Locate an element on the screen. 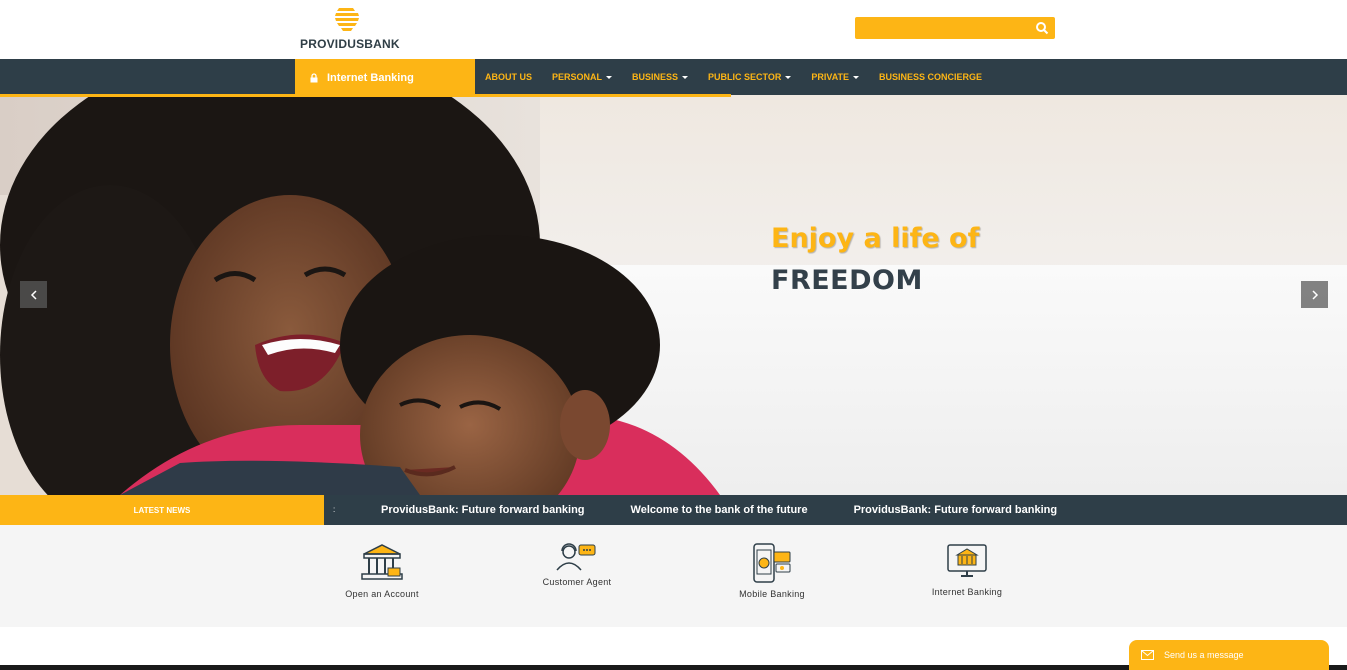 Image resolution: width=1347 pixels, height=670 pixels. providus-logo: PROVIDUSBANK is located at coordinates (350, 29).